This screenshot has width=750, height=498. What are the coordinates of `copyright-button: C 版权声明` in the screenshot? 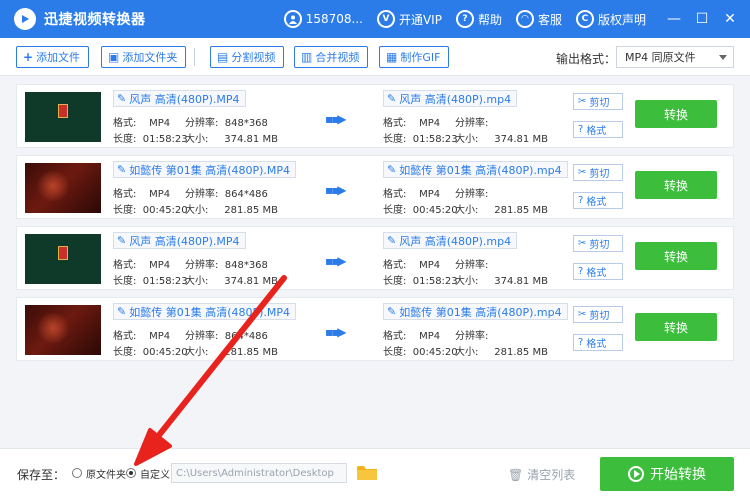 It's located at (610, 19).